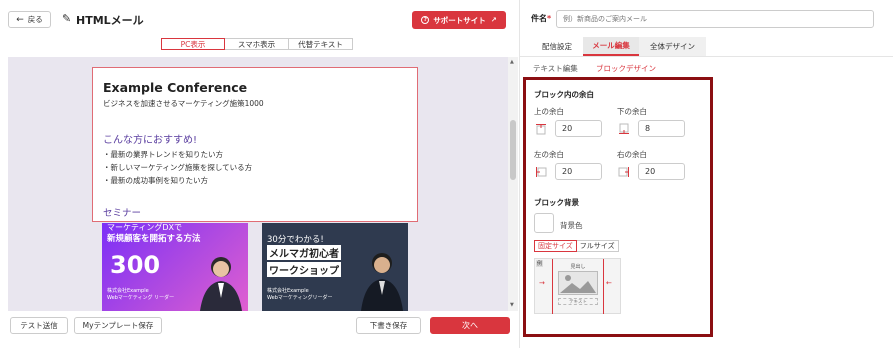  What do you see at coordinates (578, 128) in the screenshot?
I see `top-padding-input: 20` at bounding box center [578, 128].